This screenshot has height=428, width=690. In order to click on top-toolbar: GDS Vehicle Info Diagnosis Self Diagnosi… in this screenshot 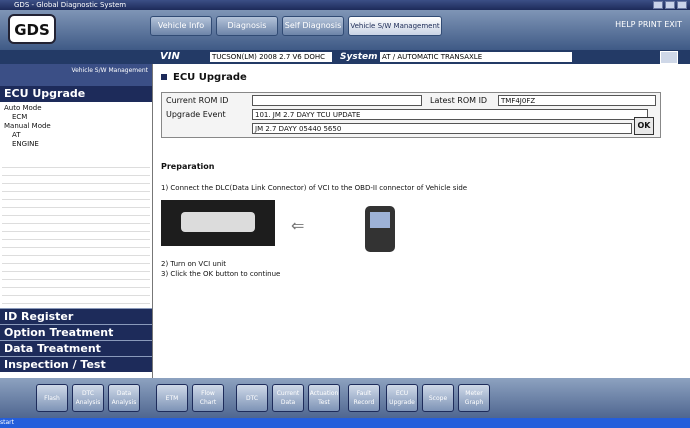, I will do `click(345, 30)`.